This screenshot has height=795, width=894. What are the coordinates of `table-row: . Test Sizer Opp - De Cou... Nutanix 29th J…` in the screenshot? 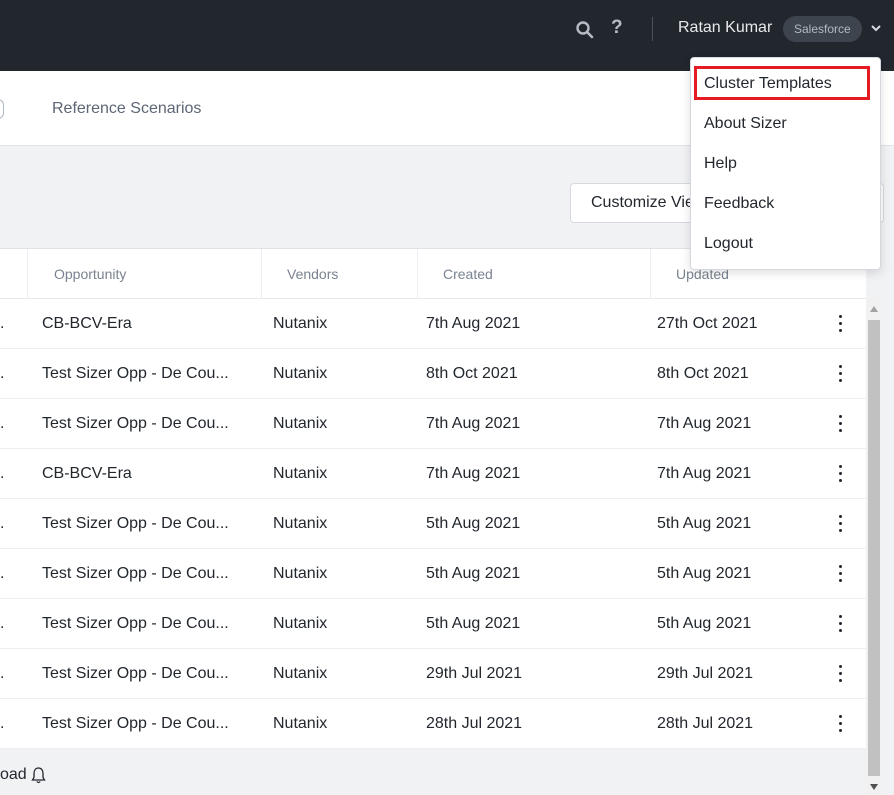 It's located at (433, 674).